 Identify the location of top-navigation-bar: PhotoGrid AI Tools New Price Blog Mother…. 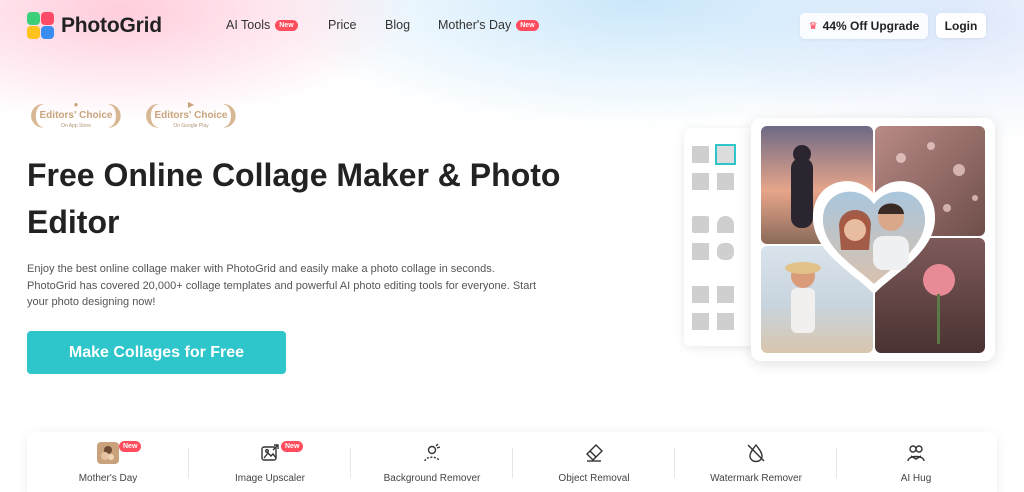
(512, 26).